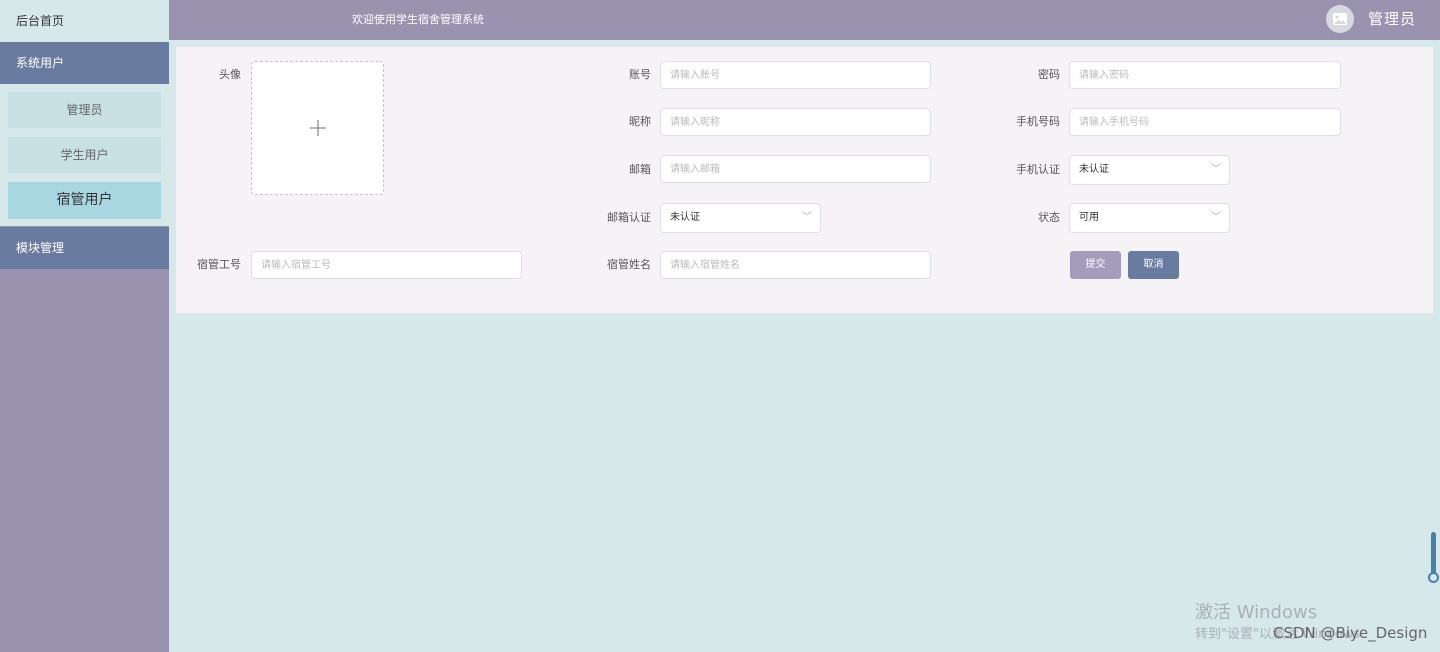  What do you see at coordinates (84, 200) in the screenshot?
I see `sidebar-item-dorm-manager-users: 宿管用户` at bounding box center [84, 200].